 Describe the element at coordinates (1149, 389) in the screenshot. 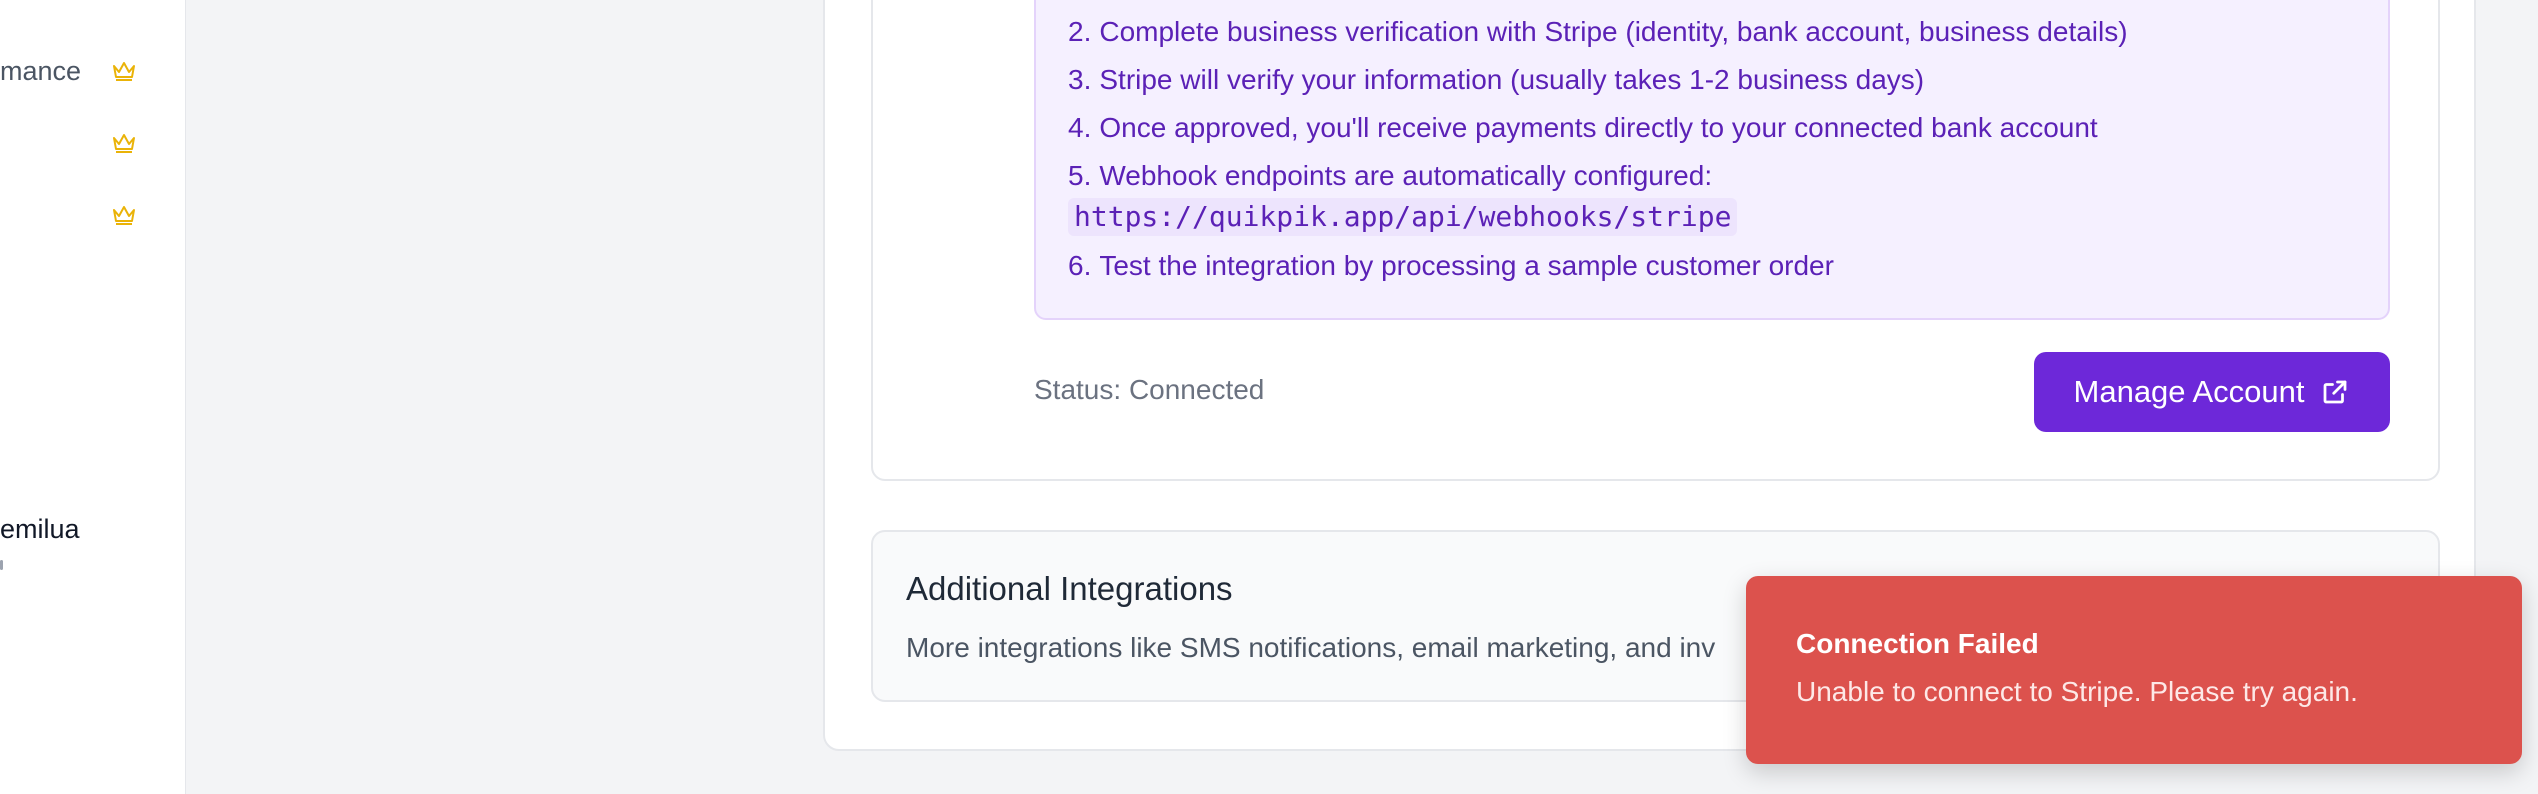

I see `connection-status: Status: Connected` at that location.